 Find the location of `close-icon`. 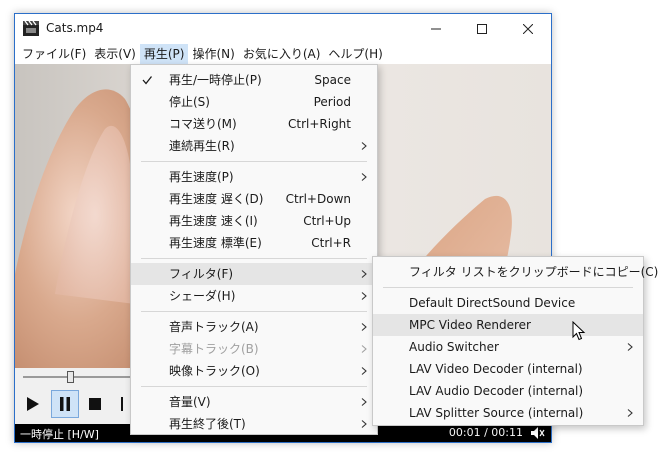

close-icon is located at coordinates (528, 29).